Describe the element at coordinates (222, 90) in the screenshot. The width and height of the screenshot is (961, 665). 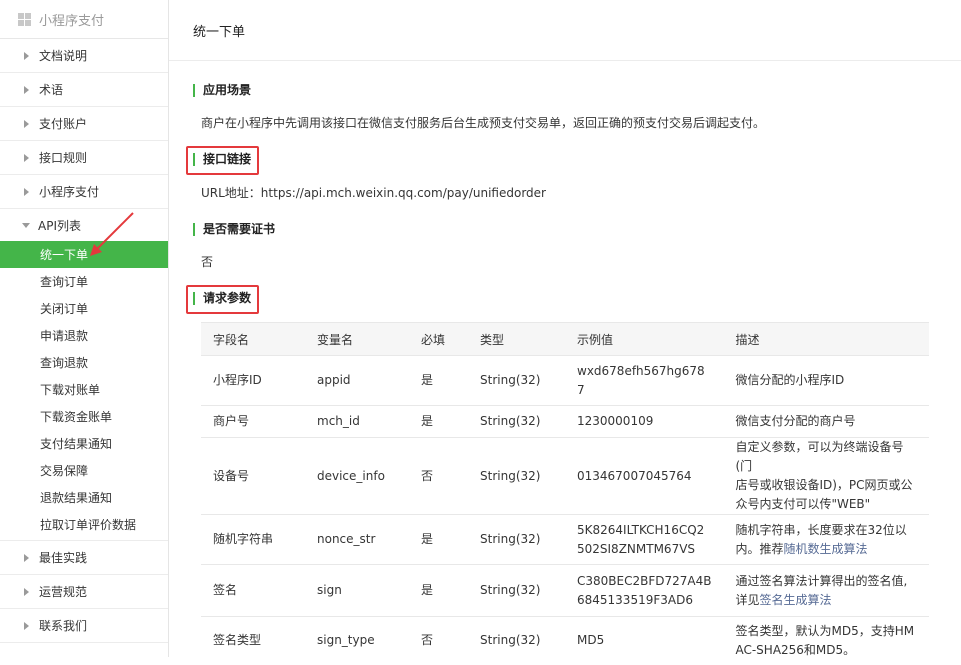
I see `section-title-scenario: 应用场景` at that location.